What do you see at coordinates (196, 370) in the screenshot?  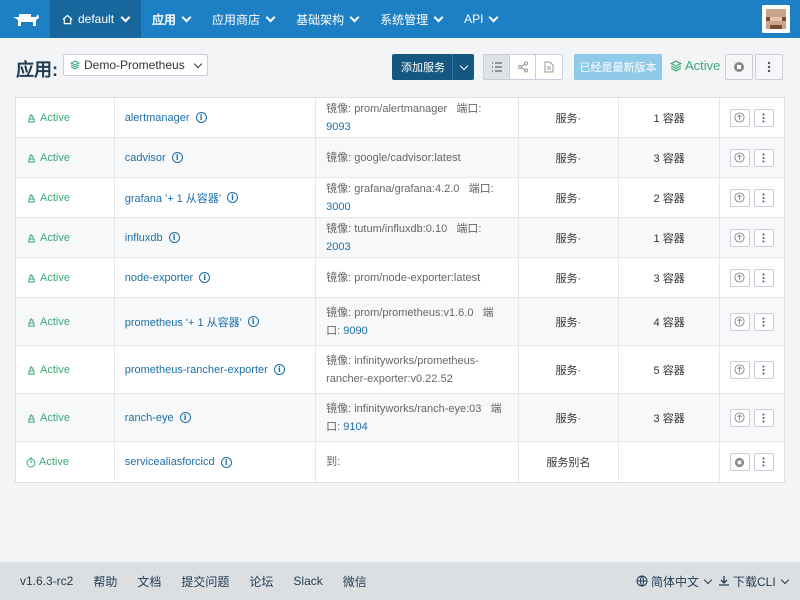 I see `service-name-link: prometheus-rancher-exporter` at bounding box center [196, 370].